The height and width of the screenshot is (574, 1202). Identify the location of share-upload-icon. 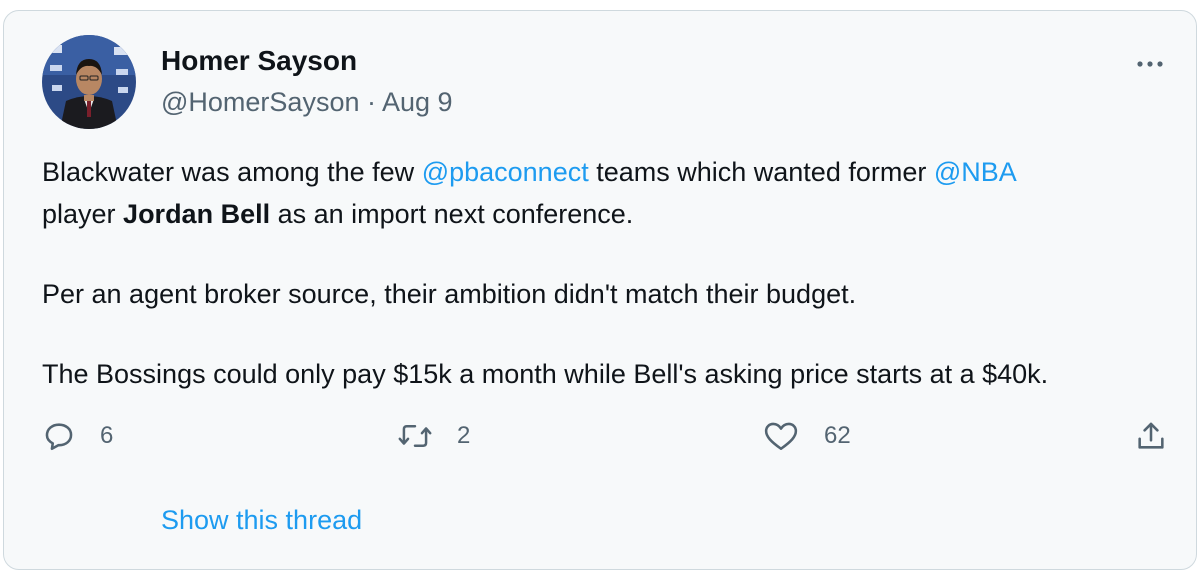
(1151, 435).